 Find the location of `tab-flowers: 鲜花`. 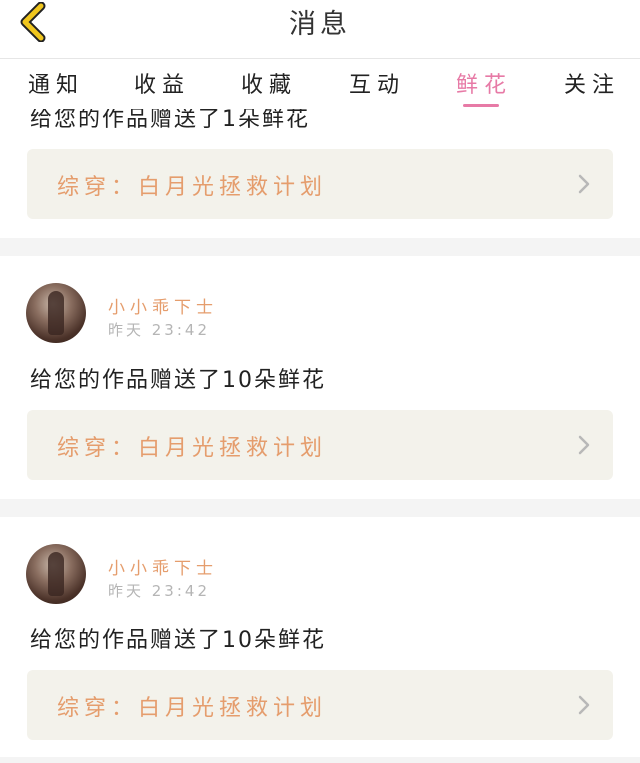

tab-flowers: 鲜花 is located at coordinates (484, 83).